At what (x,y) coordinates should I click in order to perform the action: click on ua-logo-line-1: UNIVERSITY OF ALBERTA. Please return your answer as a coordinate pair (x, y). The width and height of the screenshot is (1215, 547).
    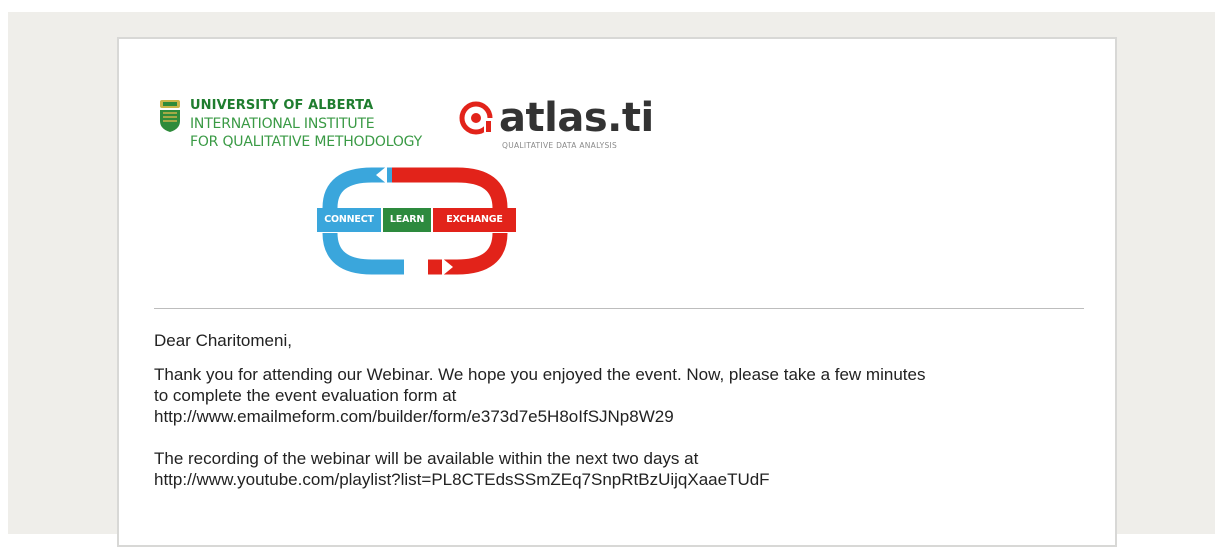
    Looking at the image, I should click on (282, 105).